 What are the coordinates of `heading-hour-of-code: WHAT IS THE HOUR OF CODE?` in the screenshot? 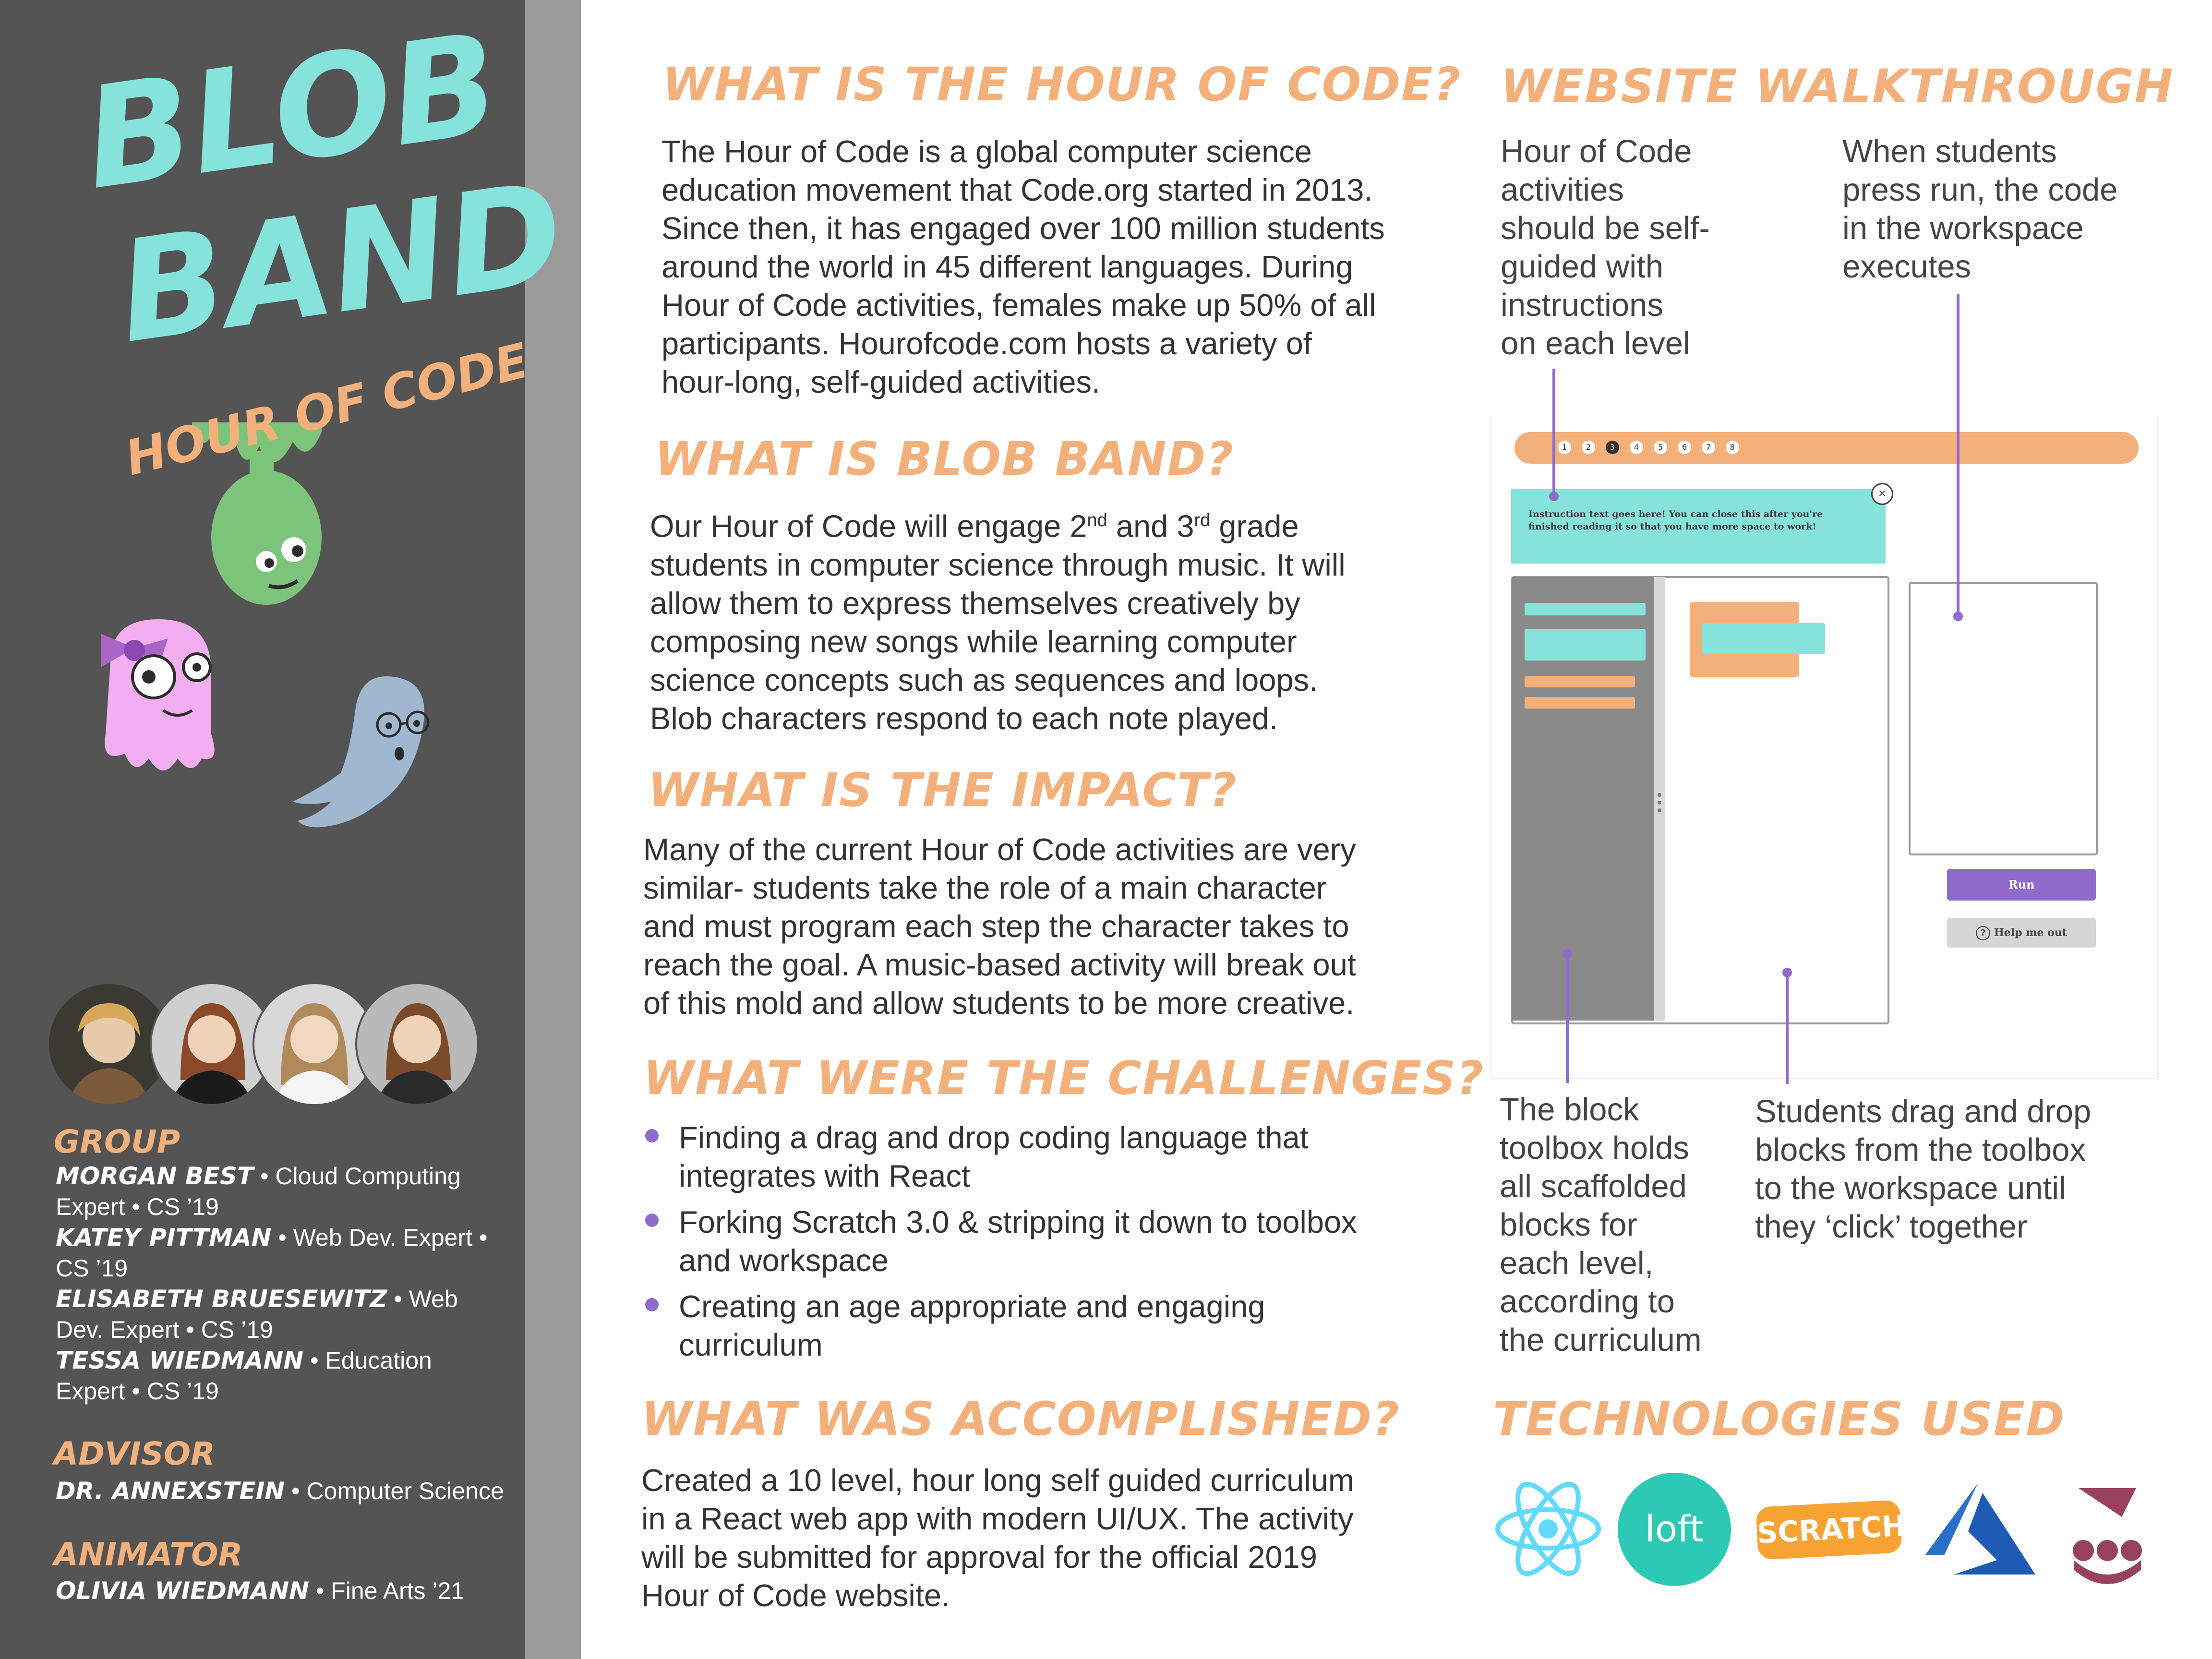 It's located at (1062, 84).